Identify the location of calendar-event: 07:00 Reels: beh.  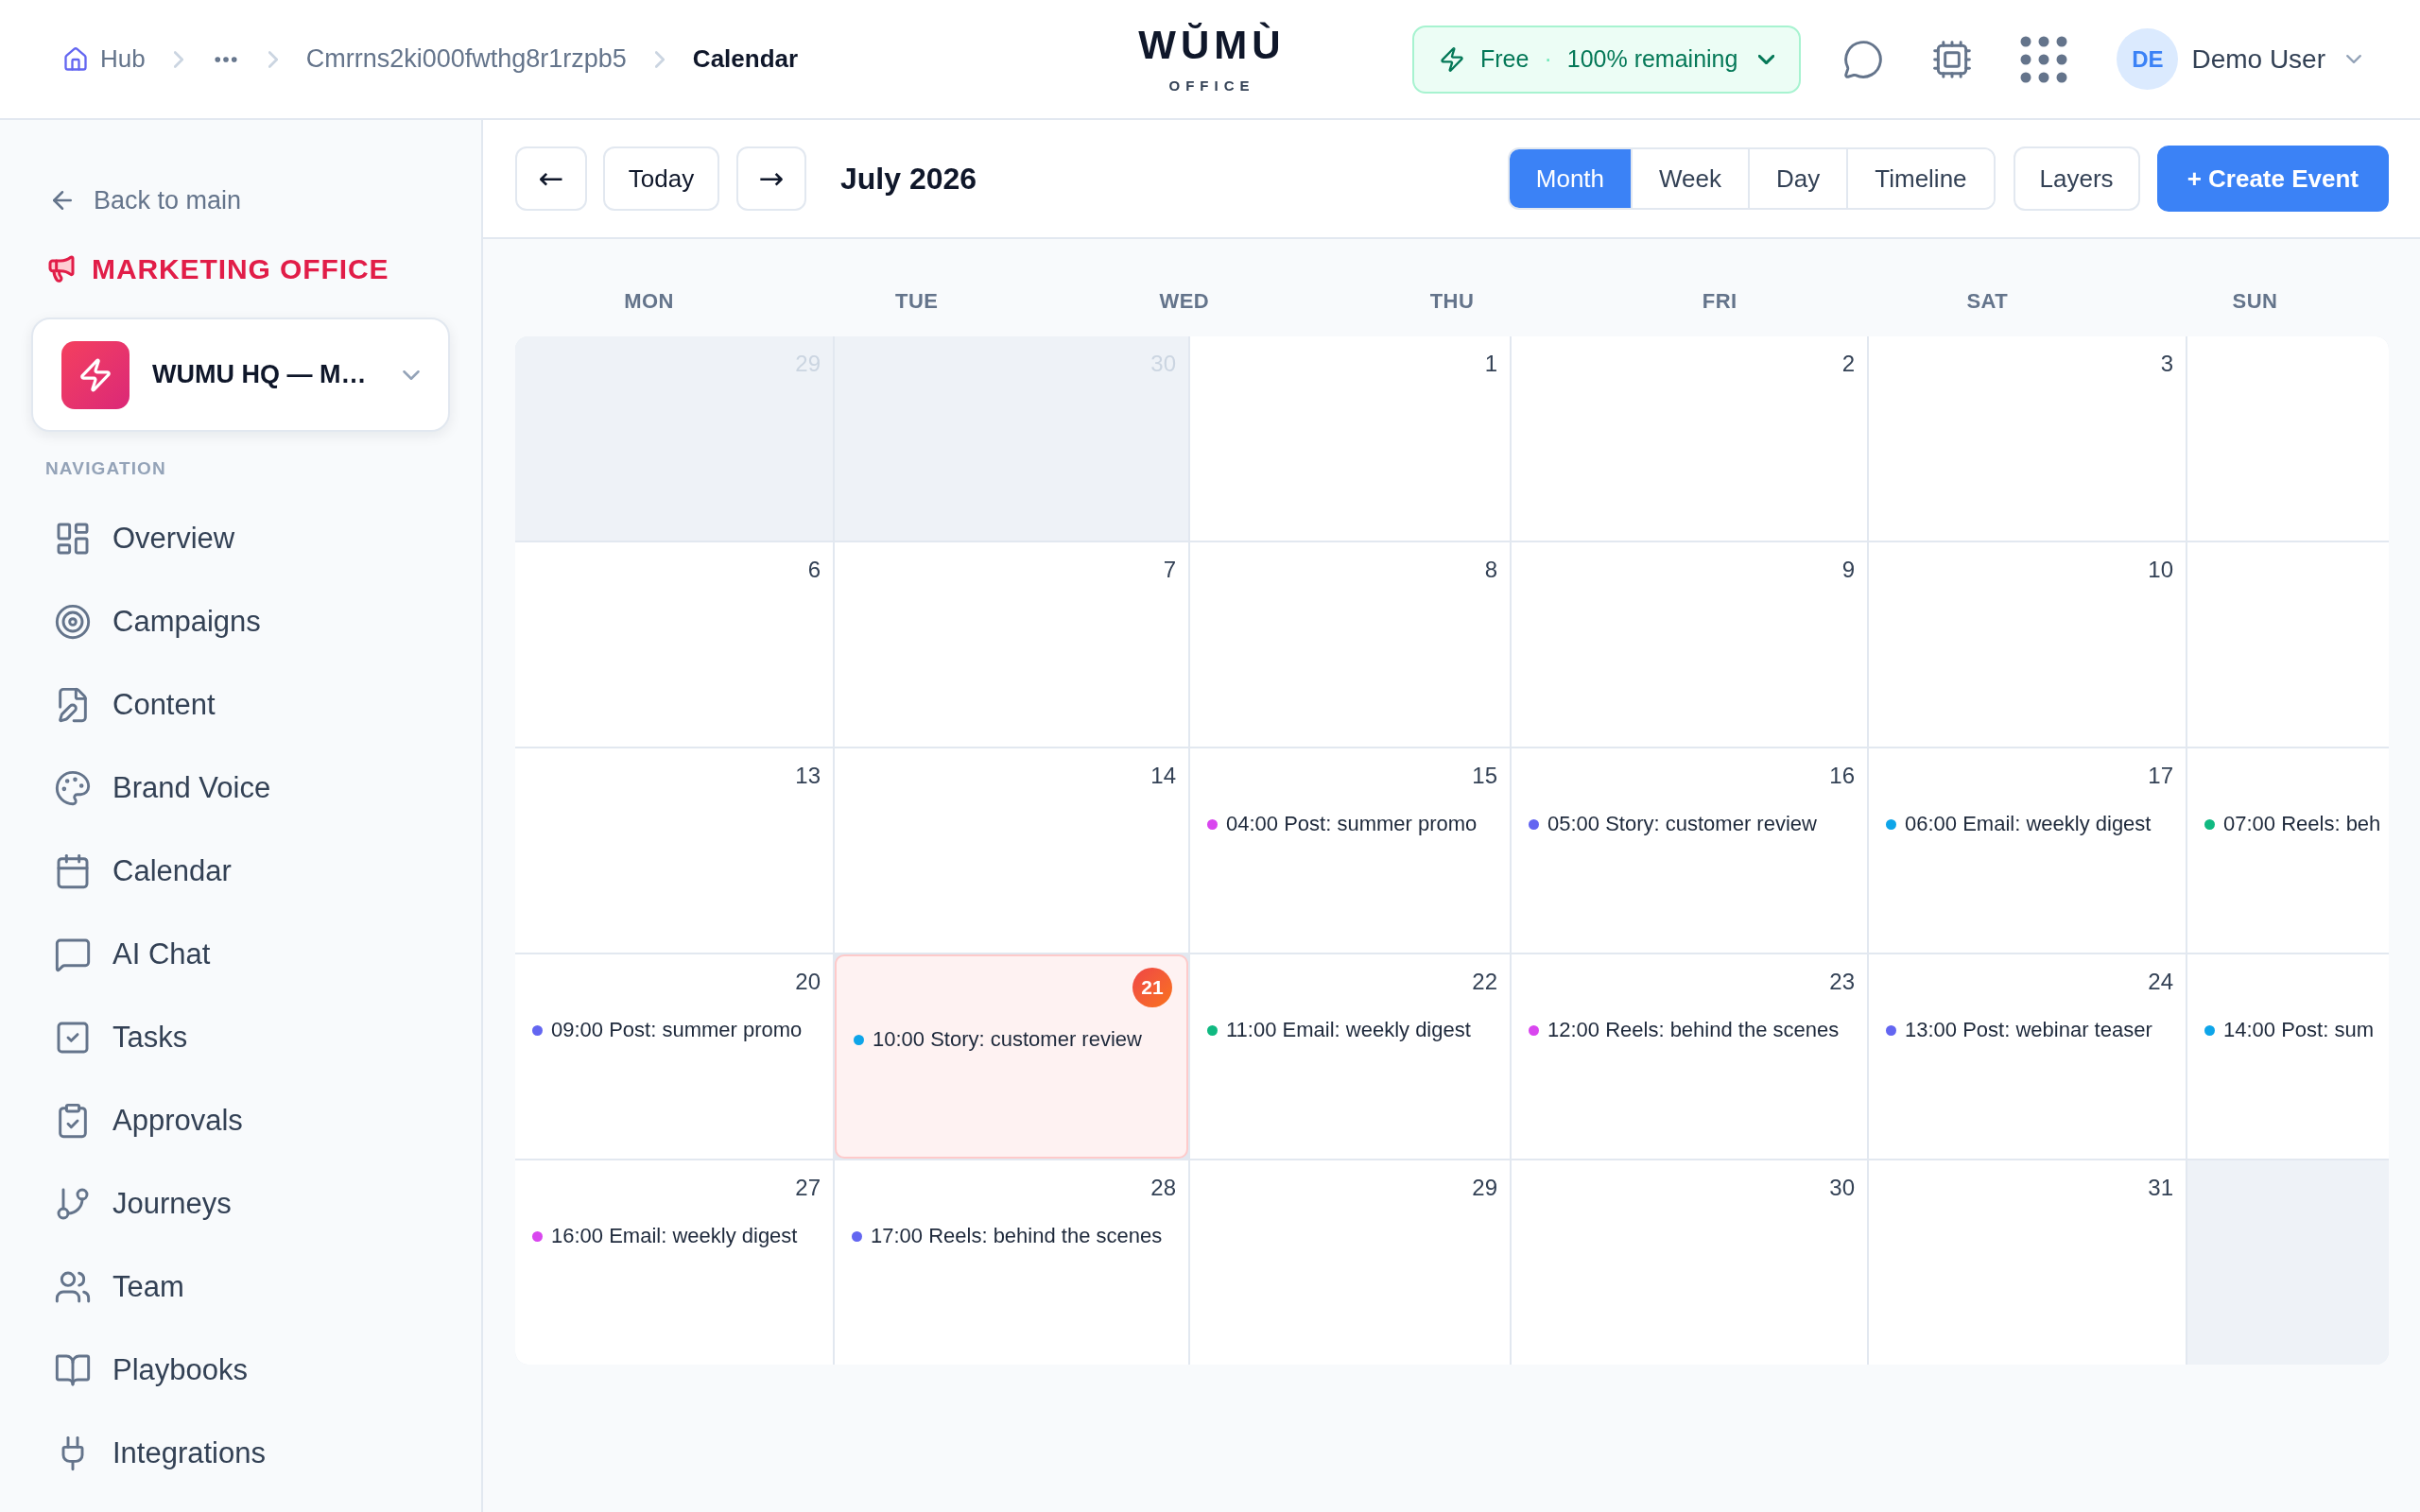
(2292, 824).